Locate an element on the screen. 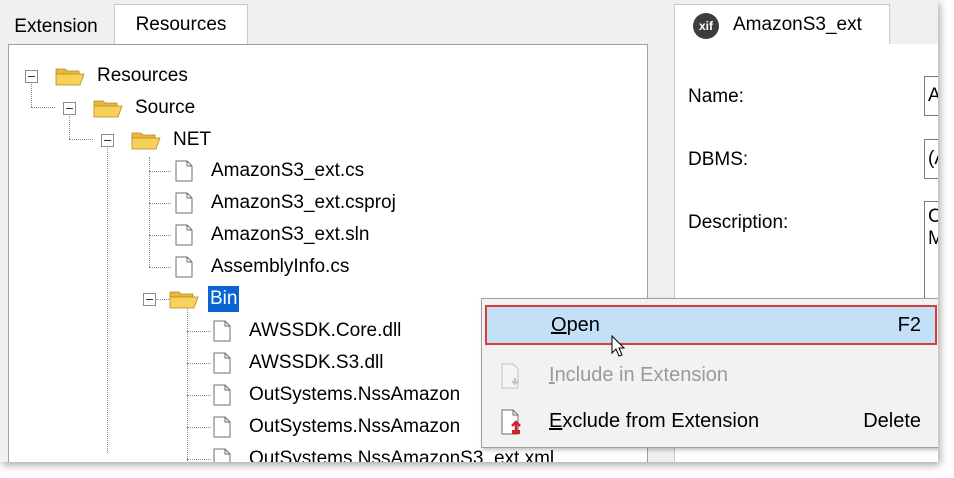  dbms-label: DBMS: is located at coordinates (718, 159).